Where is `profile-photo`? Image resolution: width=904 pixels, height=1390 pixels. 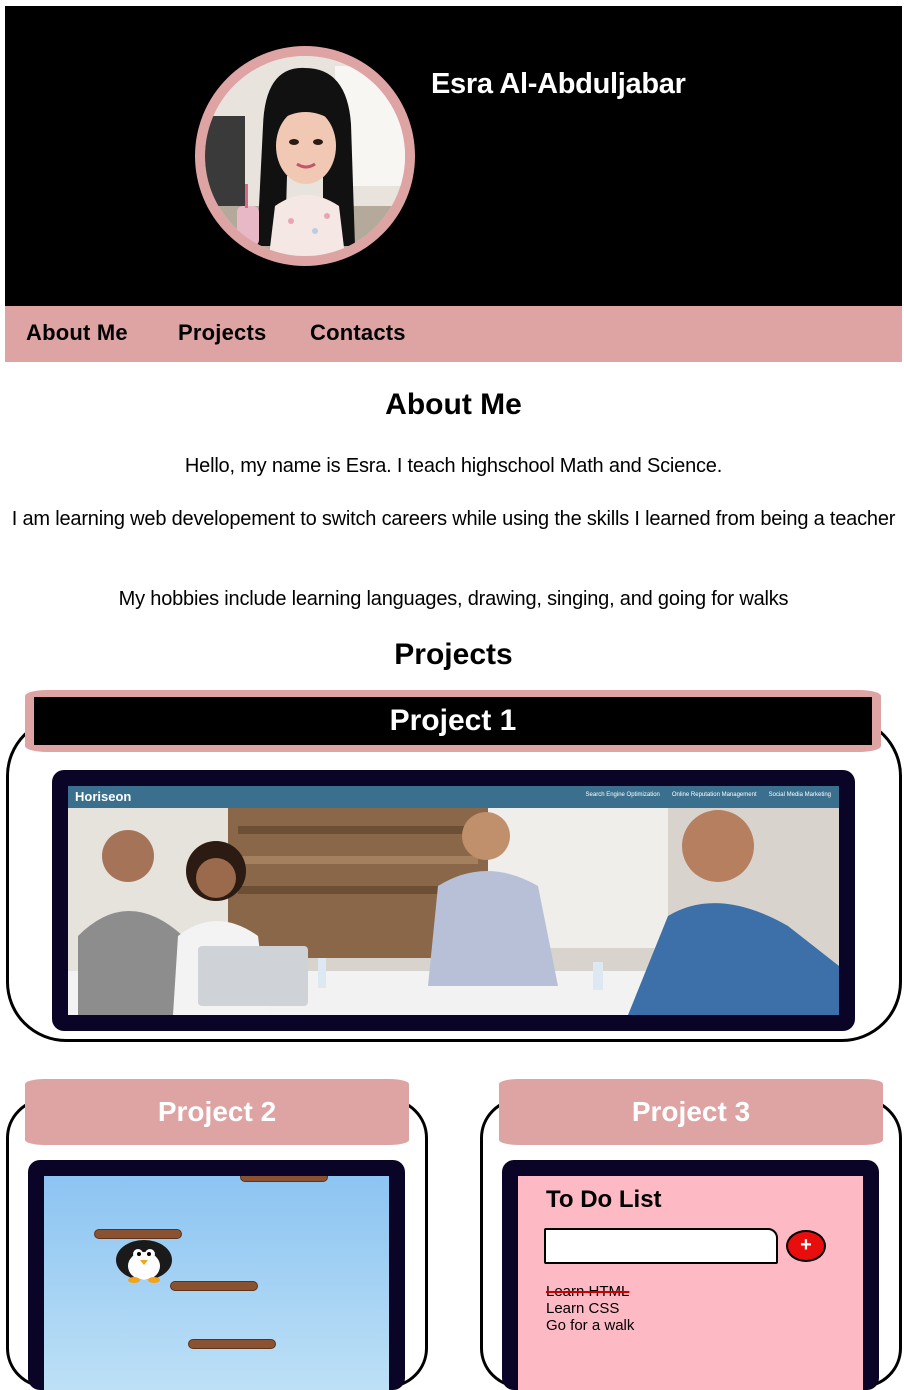
profile-photo is located at coordinates (305, 156).